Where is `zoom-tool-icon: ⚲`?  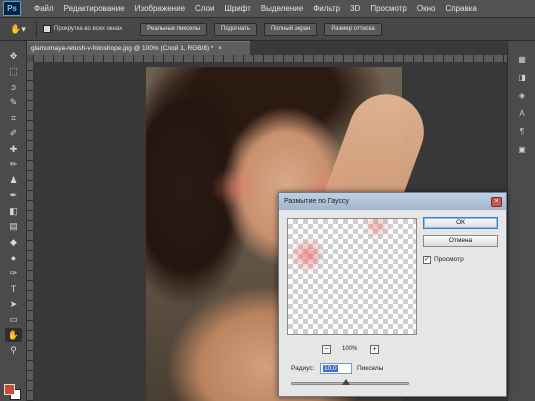
zoom-tool-icon: ⚲ is located at coordinates (13, 351).